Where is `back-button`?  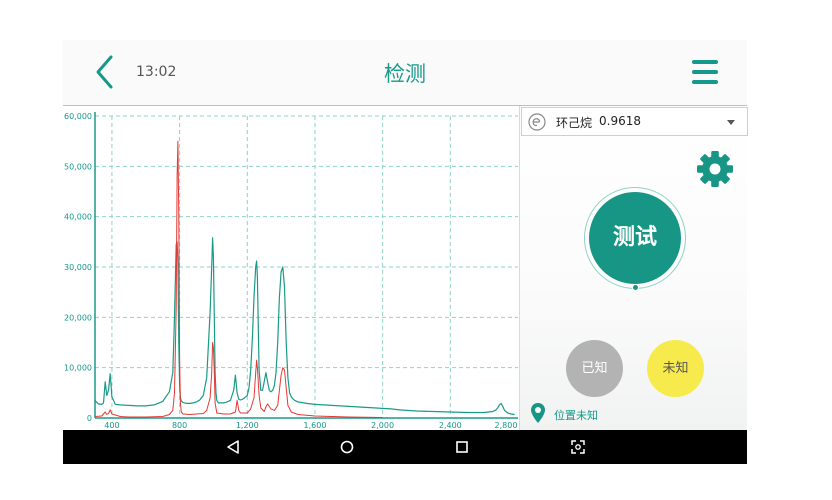
back-button is located at coordinates (105, 72).